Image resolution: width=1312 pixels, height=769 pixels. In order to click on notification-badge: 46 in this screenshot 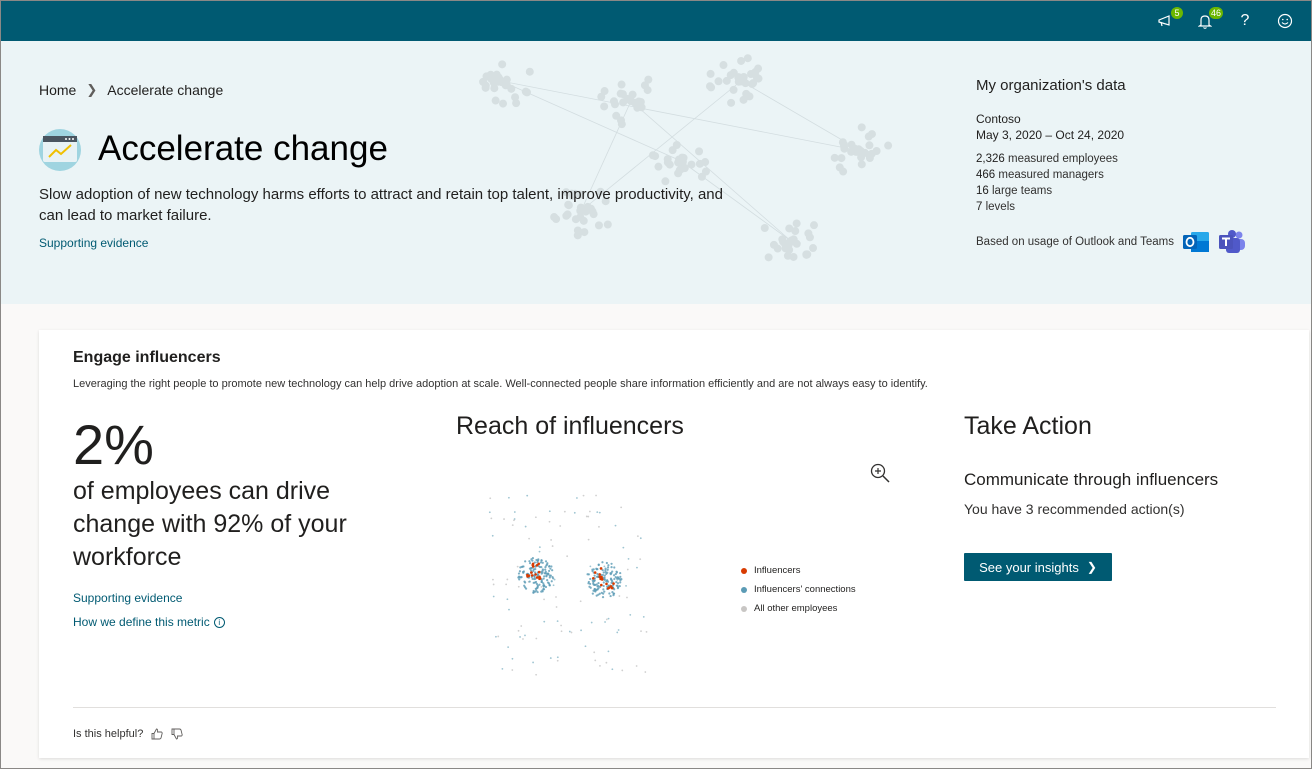, I will do `click(1215, 13)`.